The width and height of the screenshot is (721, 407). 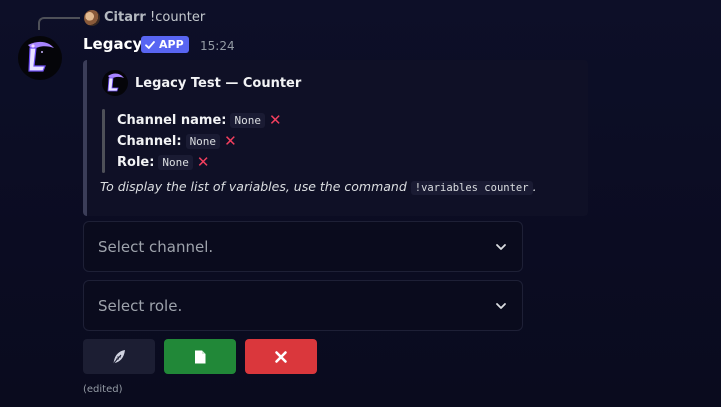 What do you see at coordinates (140, 305) in the screenshot?
I see `select-role-placeholder: Select role.` at bounding box center [140, 305].